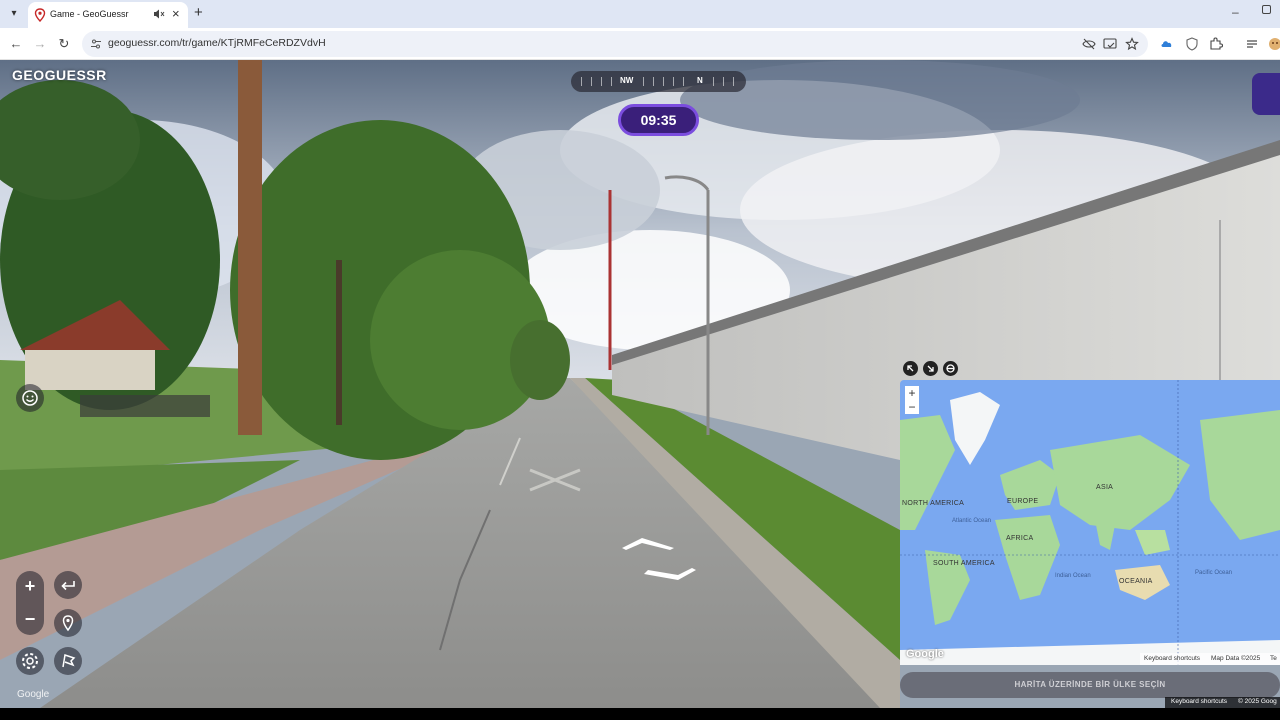 The width and height of the screenshot is (1280, 720). I want to click on site-info-icon, so click(96, 44).